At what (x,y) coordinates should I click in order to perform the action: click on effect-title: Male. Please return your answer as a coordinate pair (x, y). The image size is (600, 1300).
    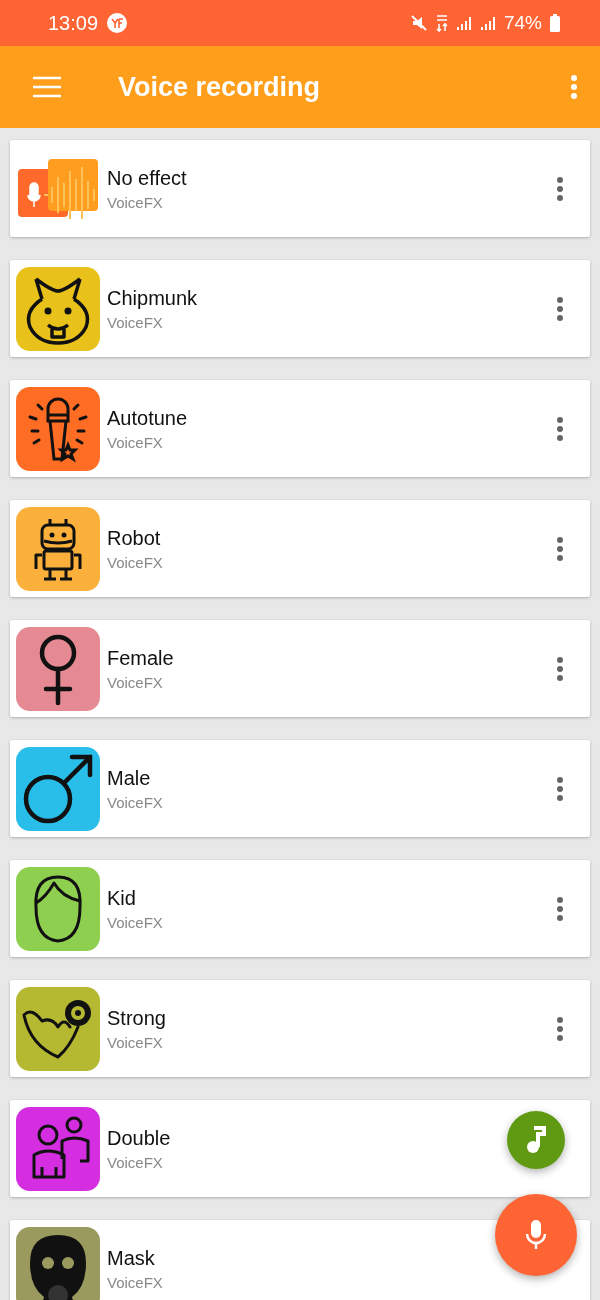
    Looking at the image, I should click on (129, 778).